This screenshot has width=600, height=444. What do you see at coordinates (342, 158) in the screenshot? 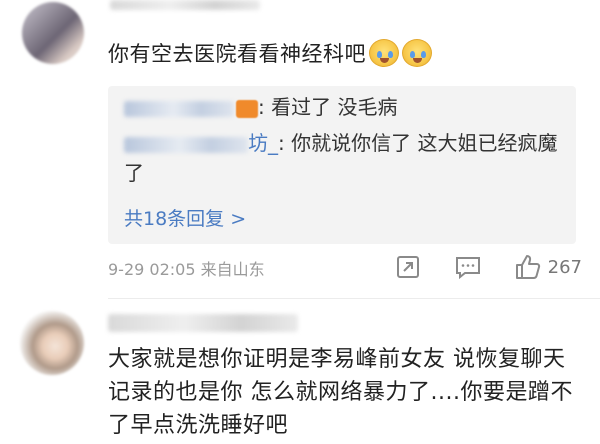
I see `reply-item: 坊_: 你就说你信了 这大姐已经疯魔了` at bounding box center [342, 158].